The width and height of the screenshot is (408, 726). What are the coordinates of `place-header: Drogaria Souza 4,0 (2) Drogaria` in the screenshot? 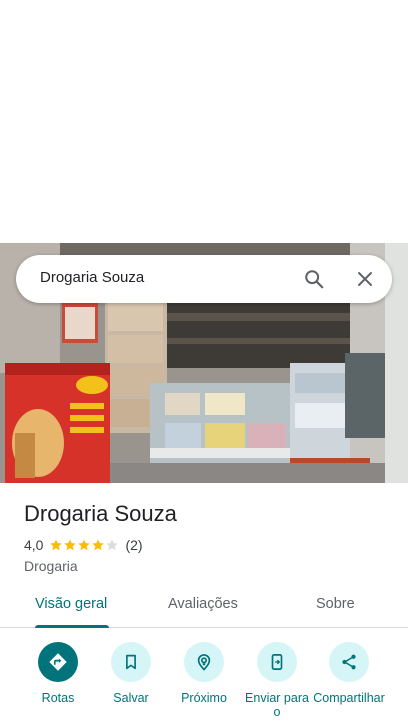 It's located at (204, 537).